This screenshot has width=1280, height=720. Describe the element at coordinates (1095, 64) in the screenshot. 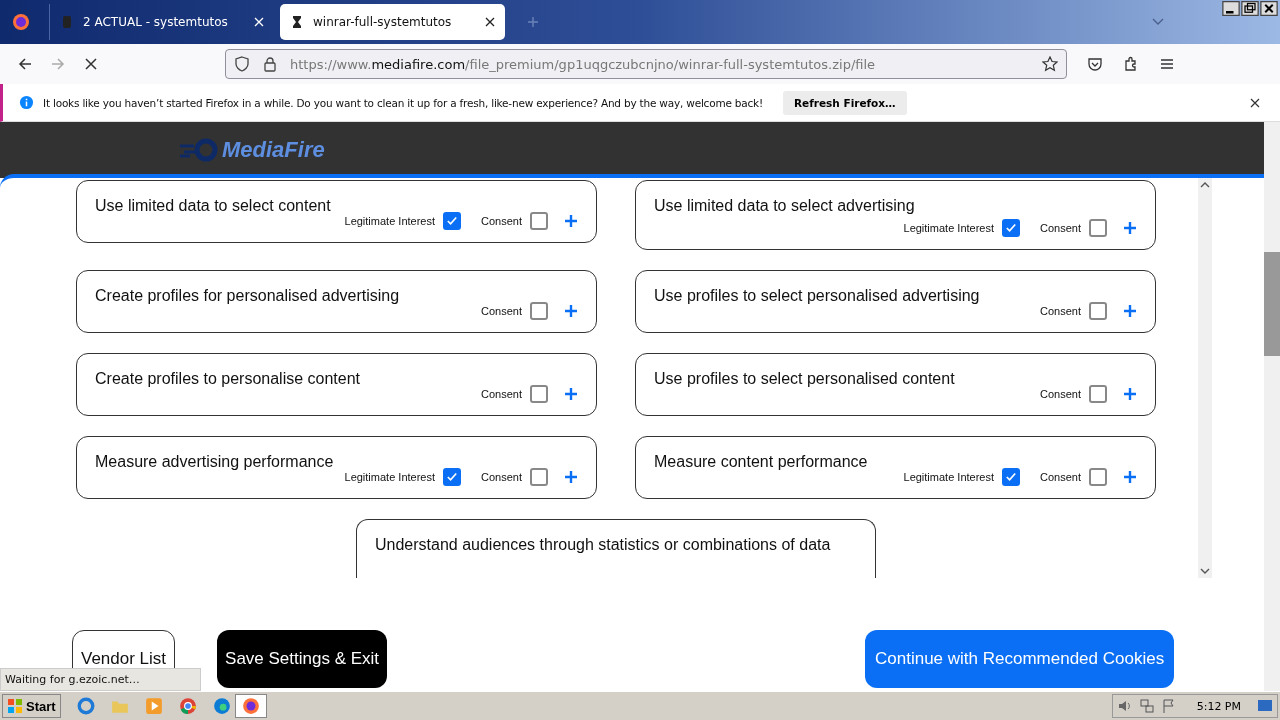

I see `pocket-icon` at that location.